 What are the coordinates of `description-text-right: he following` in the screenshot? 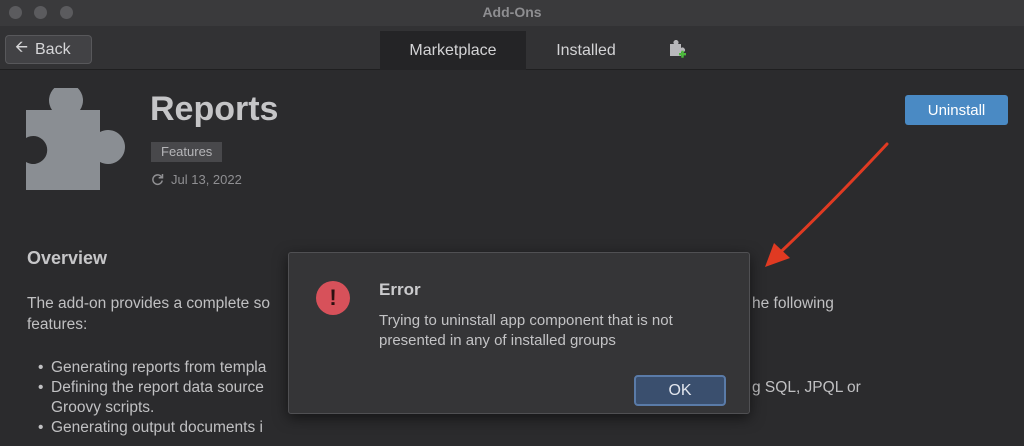 It's located at (793, 303).